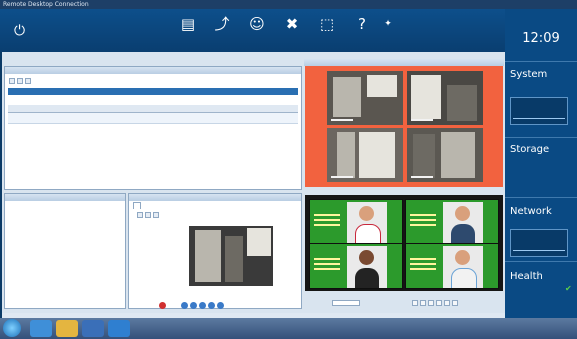  Describe the element at coordinates (153, 70) in the screenshot. I see `alarm-pane-header` at that location.